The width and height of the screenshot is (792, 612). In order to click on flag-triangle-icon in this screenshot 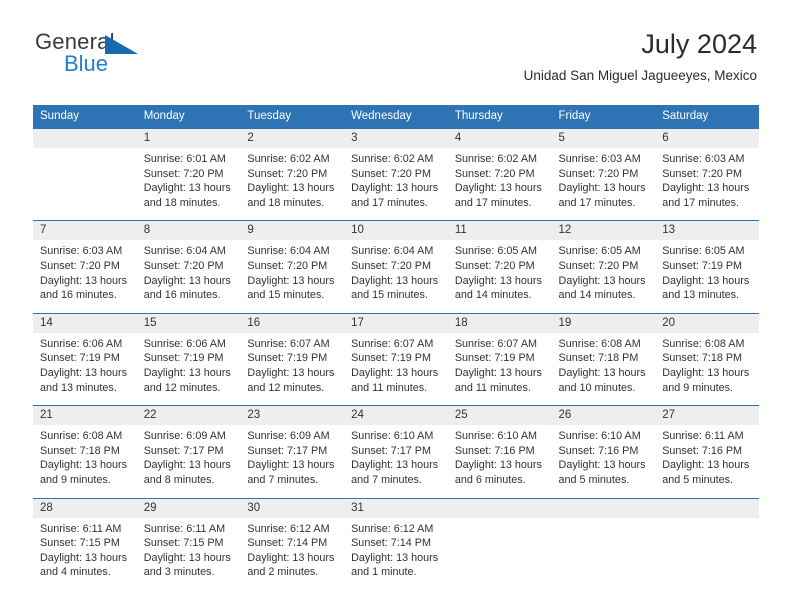, I will do `click(121, 44)`.